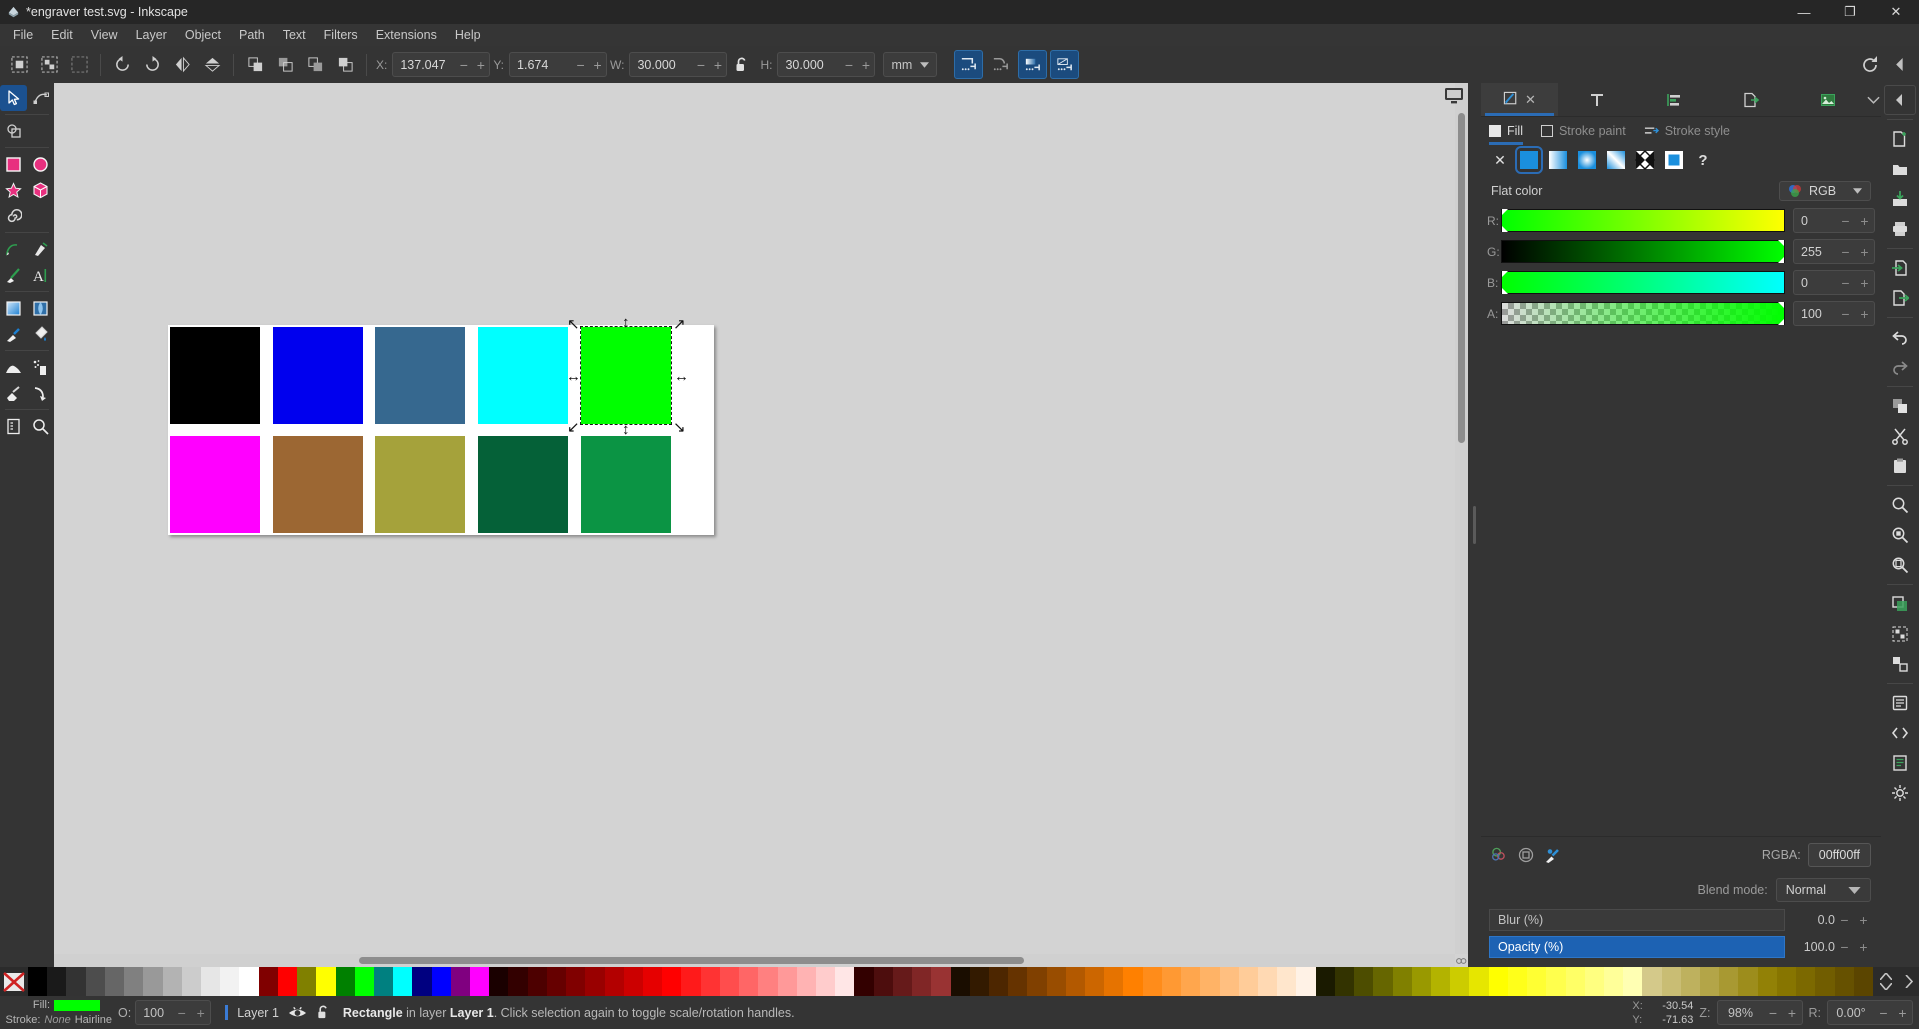 This screenshot has width=1919, height=1029. I want to click on snap-reset-icon, so click(1870, 65).